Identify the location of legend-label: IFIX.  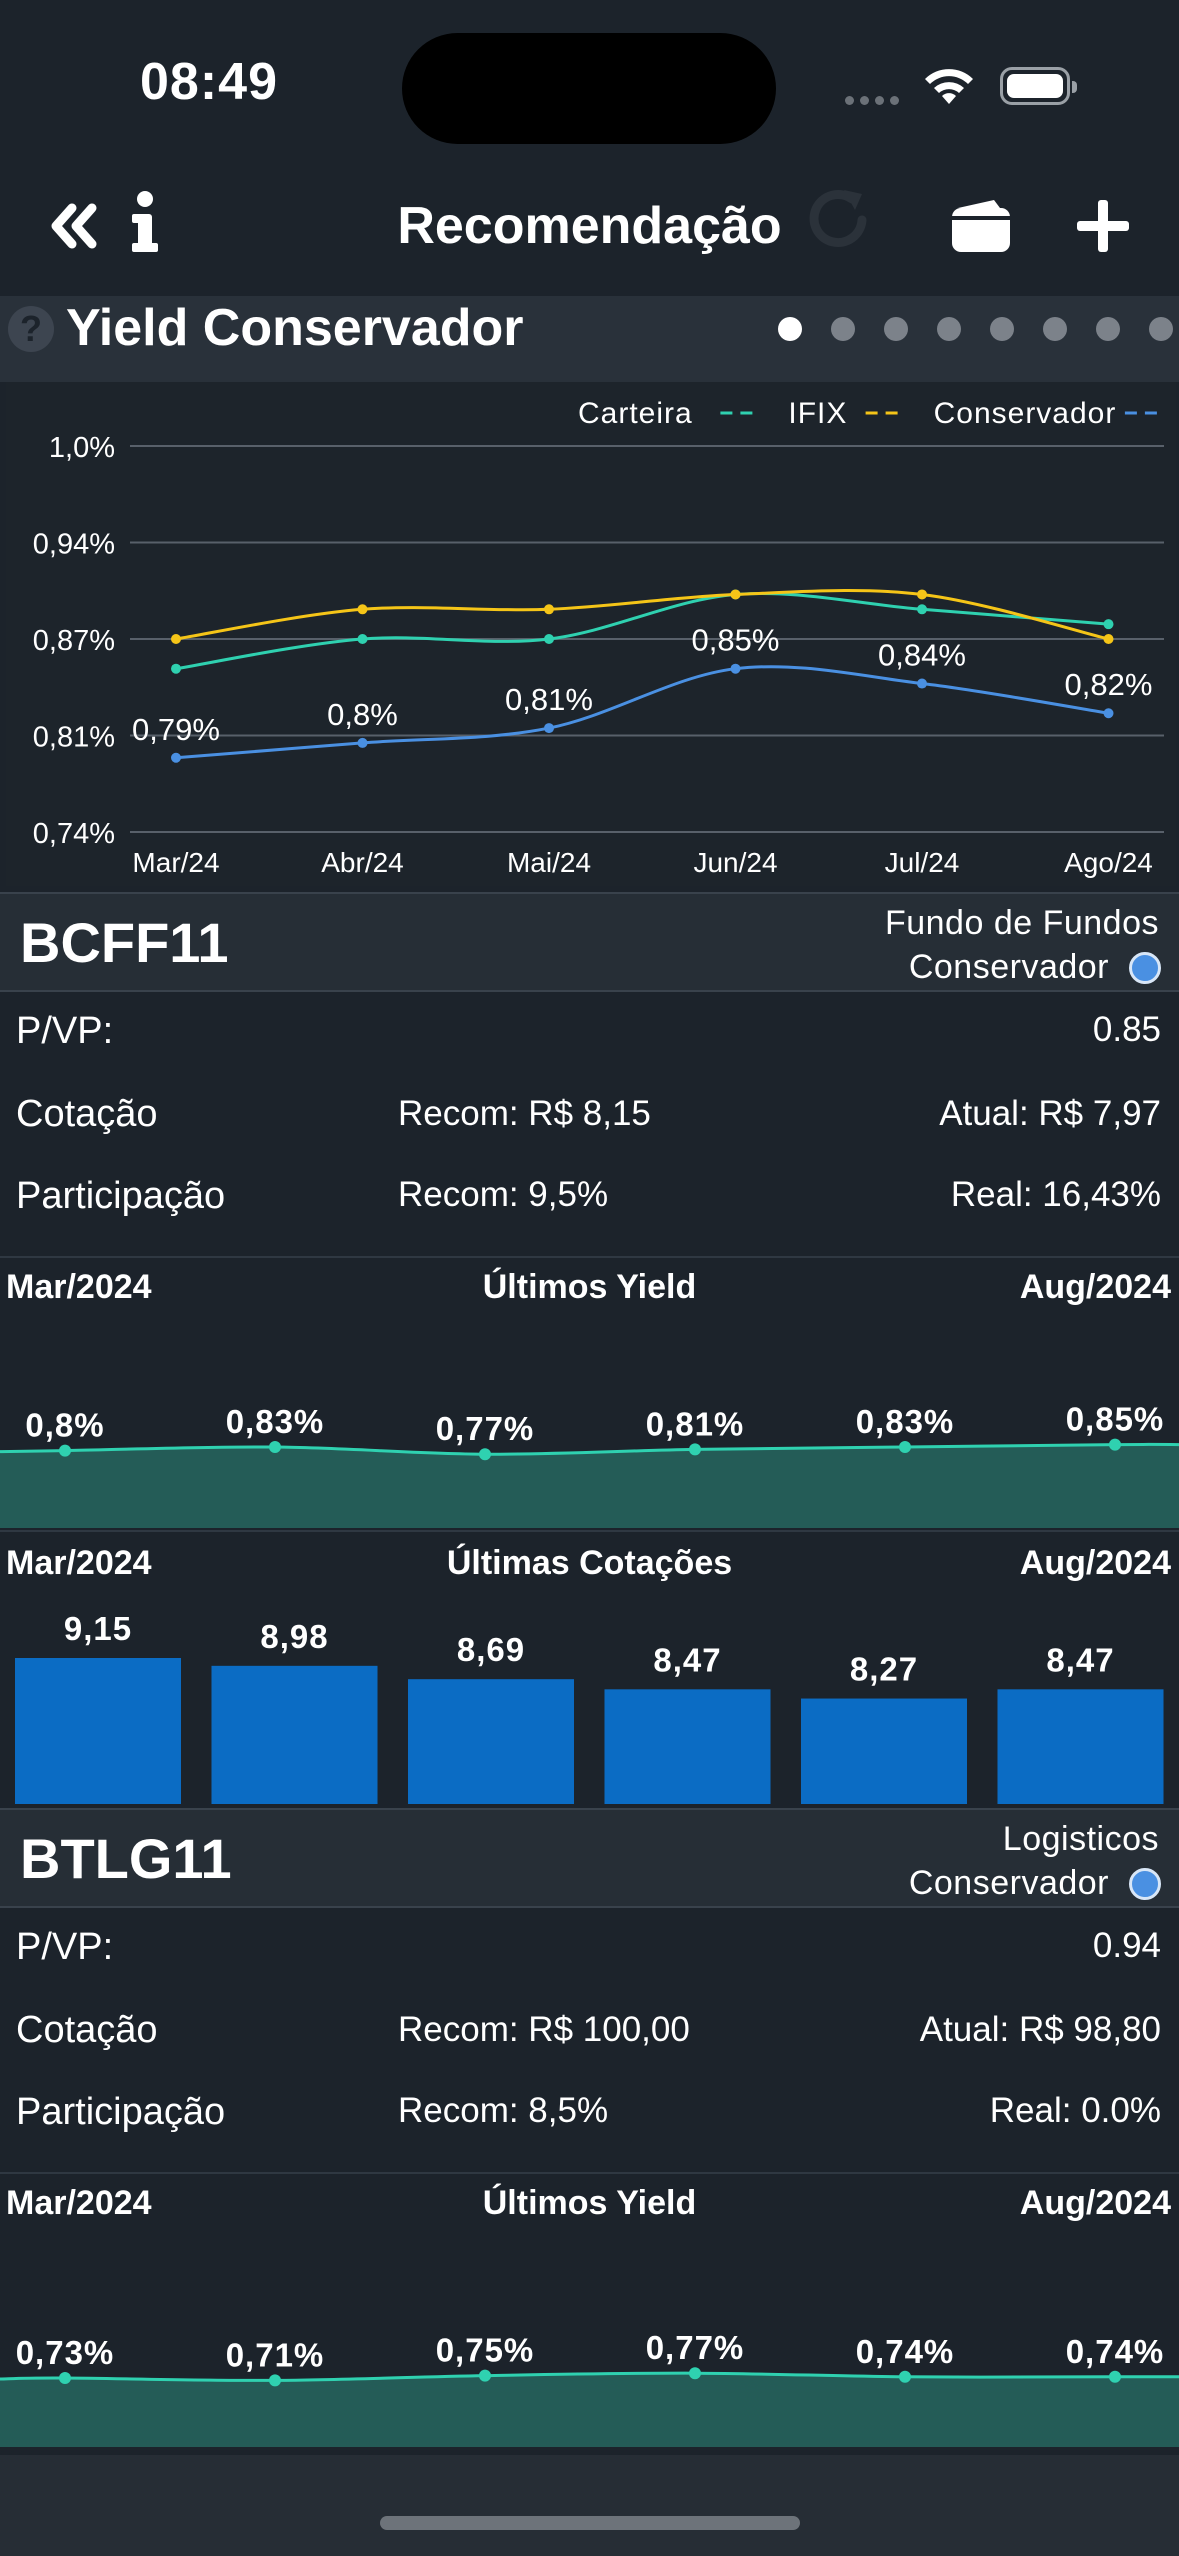
(817, 413).